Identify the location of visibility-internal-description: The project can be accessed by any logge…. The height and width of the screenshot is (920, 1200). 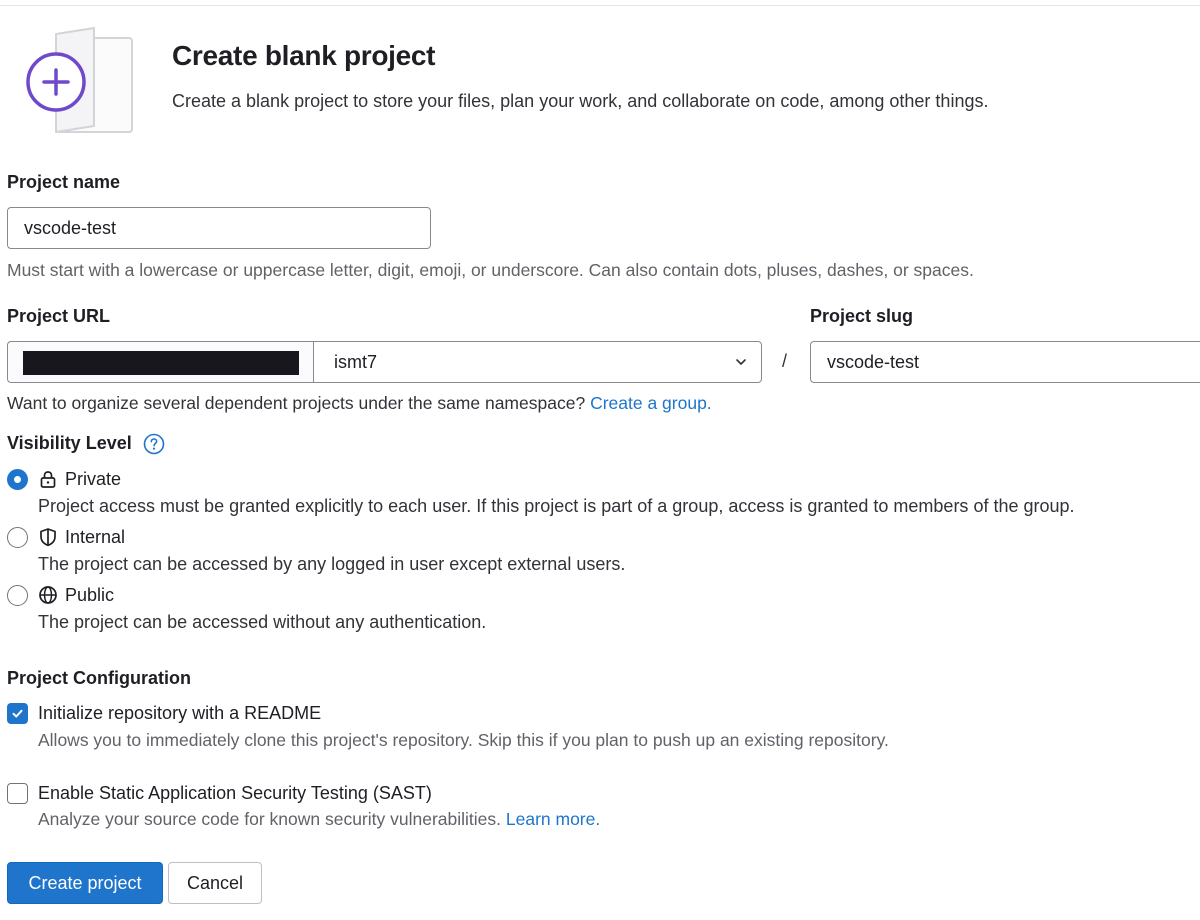
(332, 564).